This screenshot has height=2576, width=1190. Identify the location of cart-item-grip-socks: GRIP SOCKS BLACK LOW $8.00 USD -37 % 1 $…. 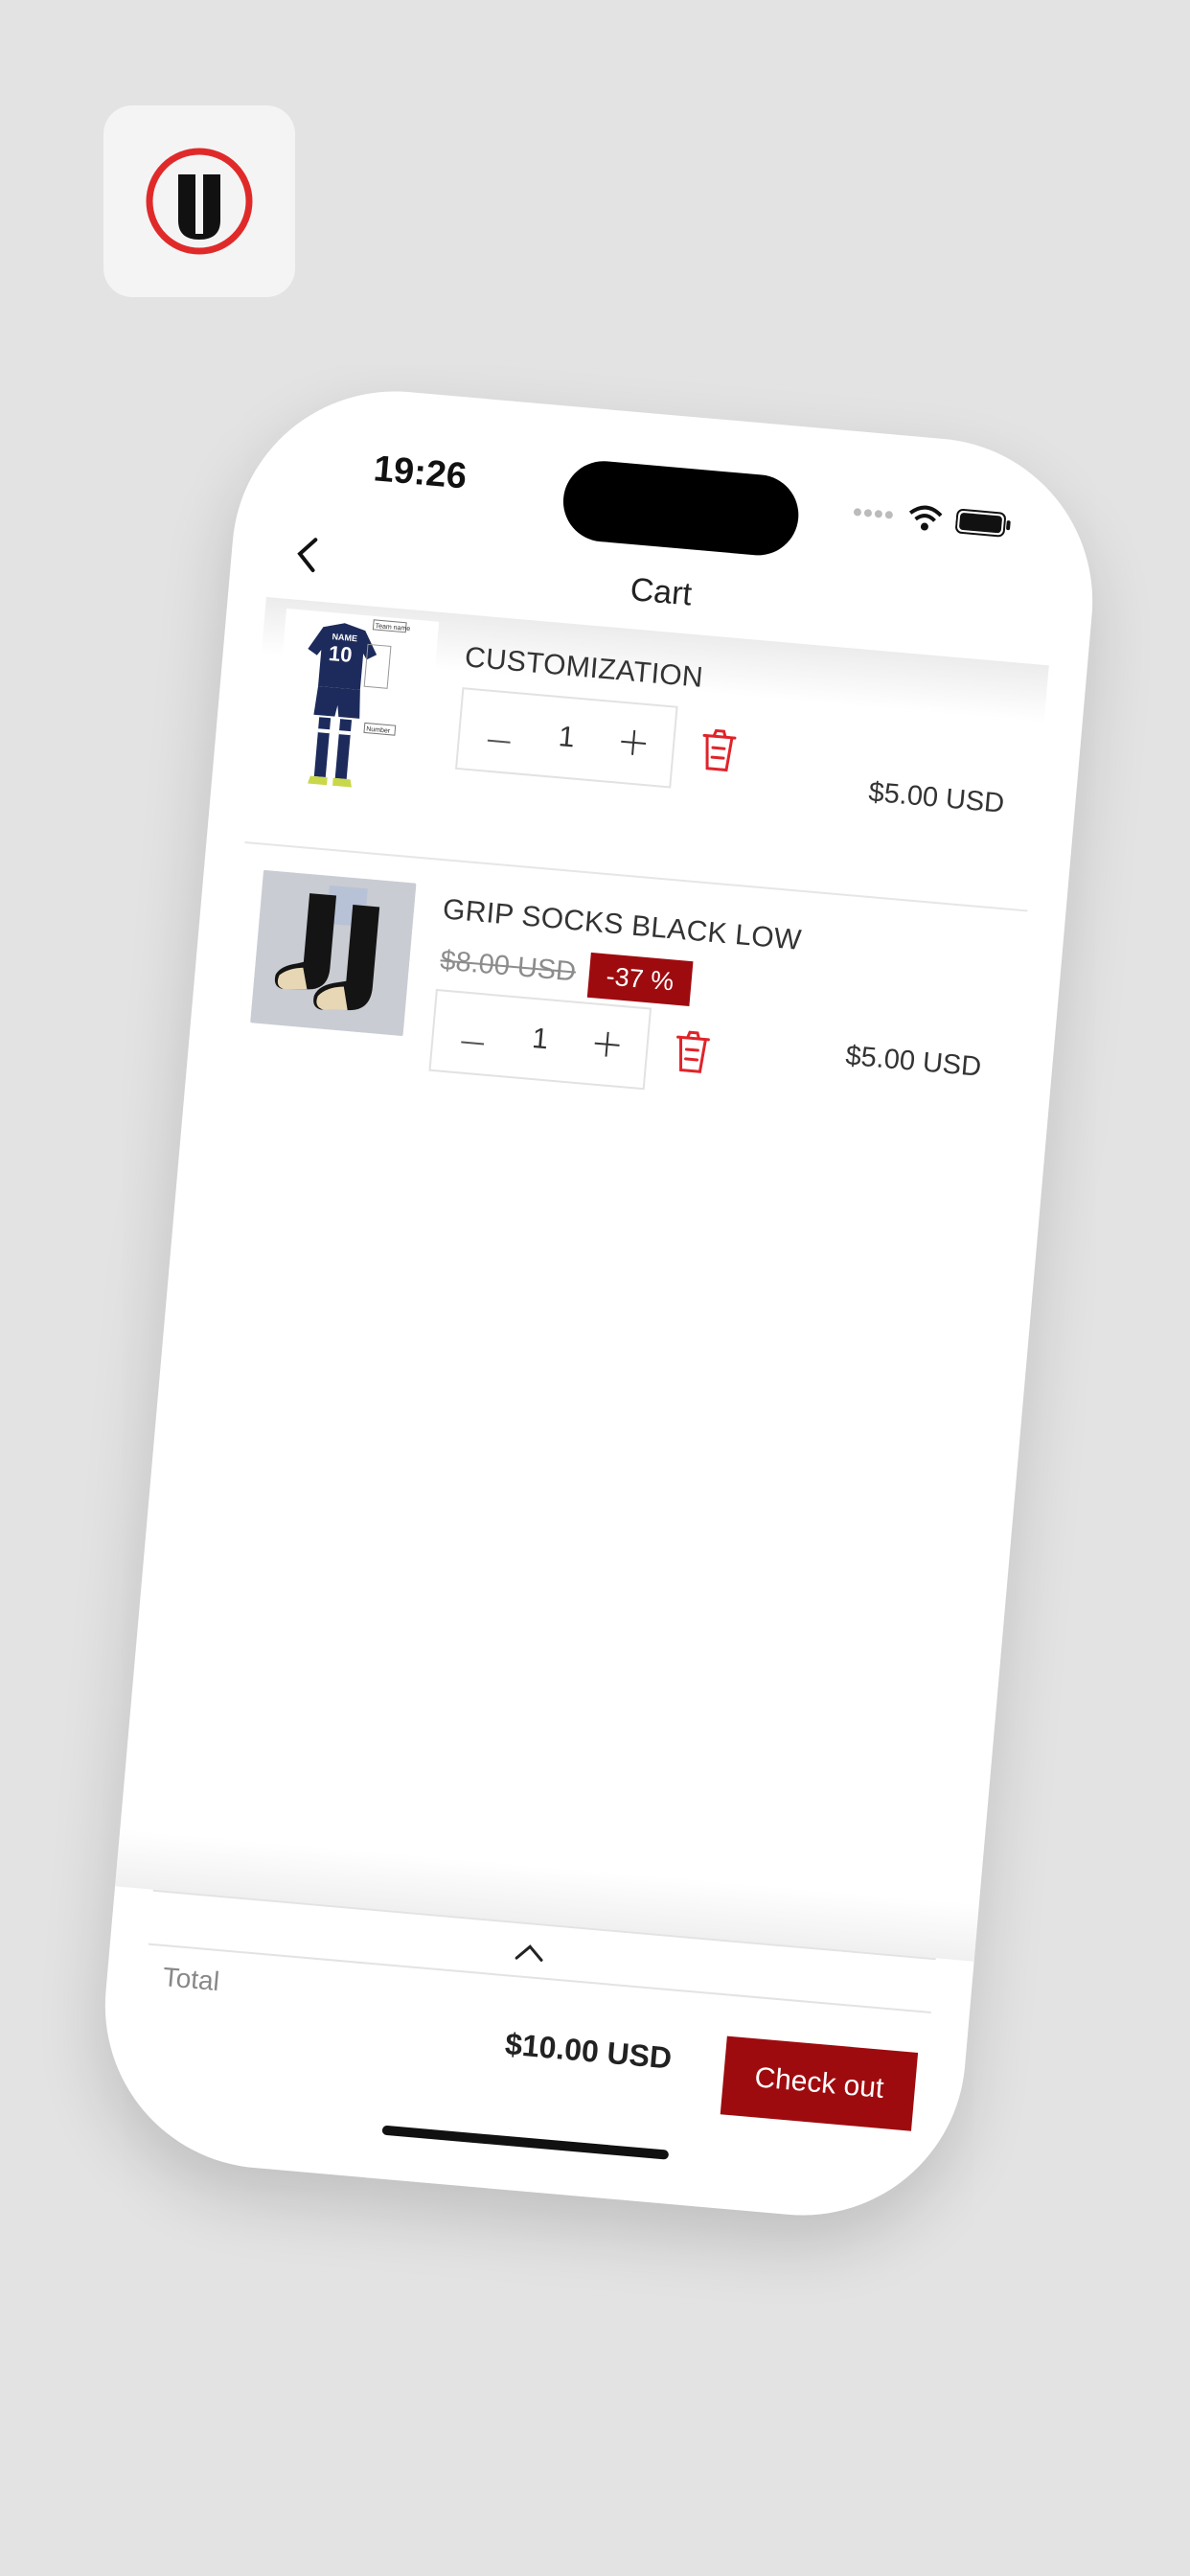
(624, 1008).